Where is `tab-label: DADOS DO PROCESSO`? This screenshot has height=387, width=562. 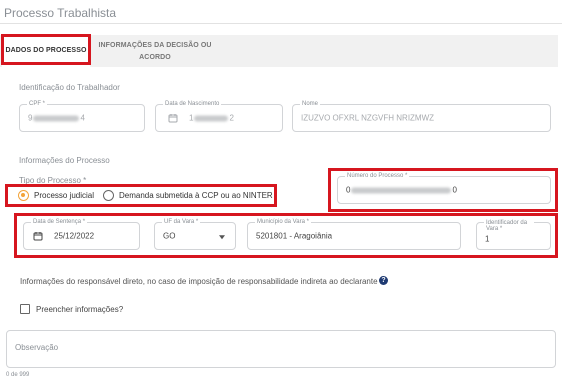
tab-label: DADOS DO PROCESSO is located at coordinates (46, 50).